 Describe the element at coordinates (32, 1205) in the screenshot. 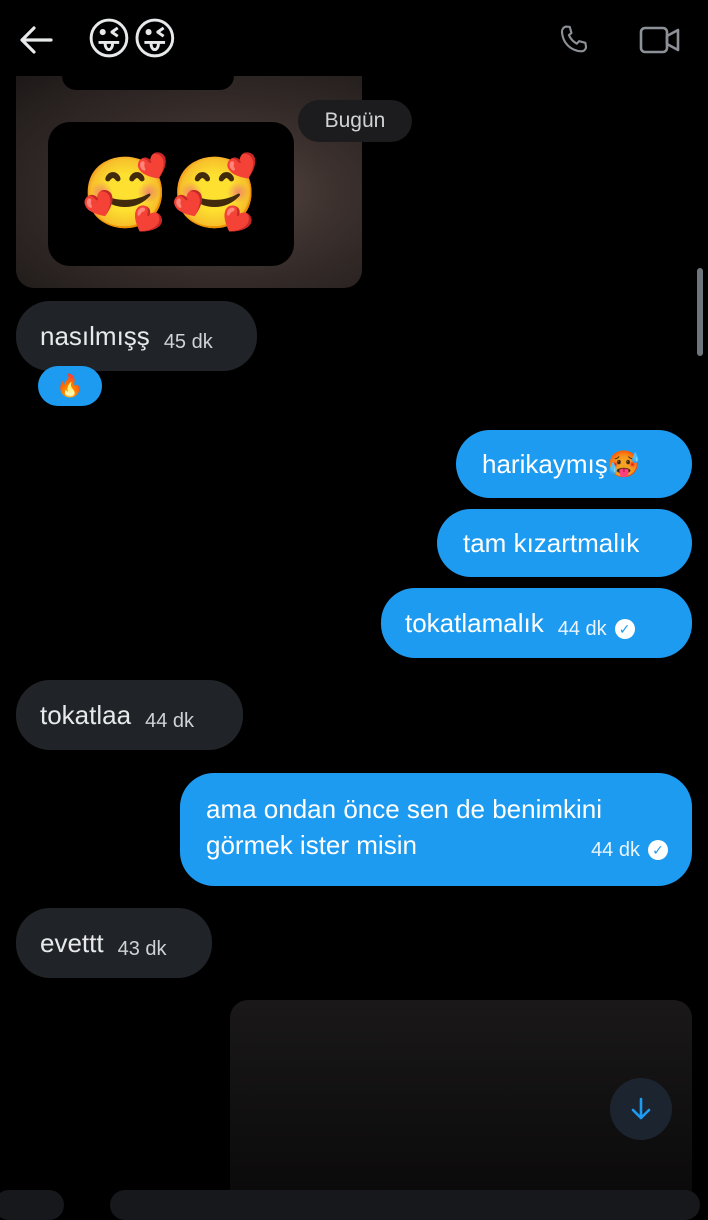

I see `composer-button` at that location.